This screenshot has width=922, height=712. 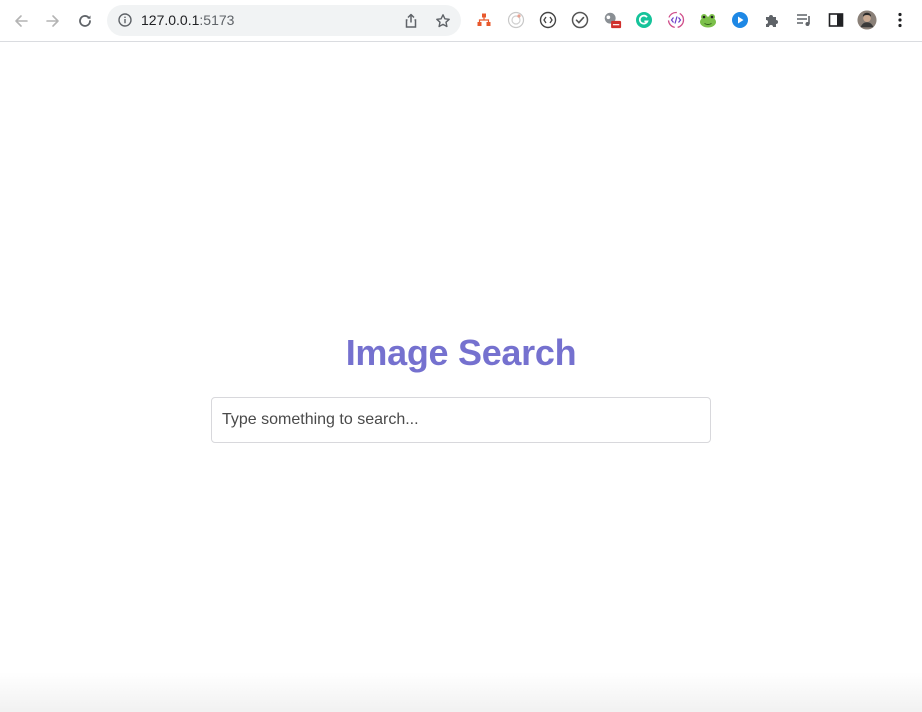 I want to click on playlist-icon, so click(x=804, y=20).